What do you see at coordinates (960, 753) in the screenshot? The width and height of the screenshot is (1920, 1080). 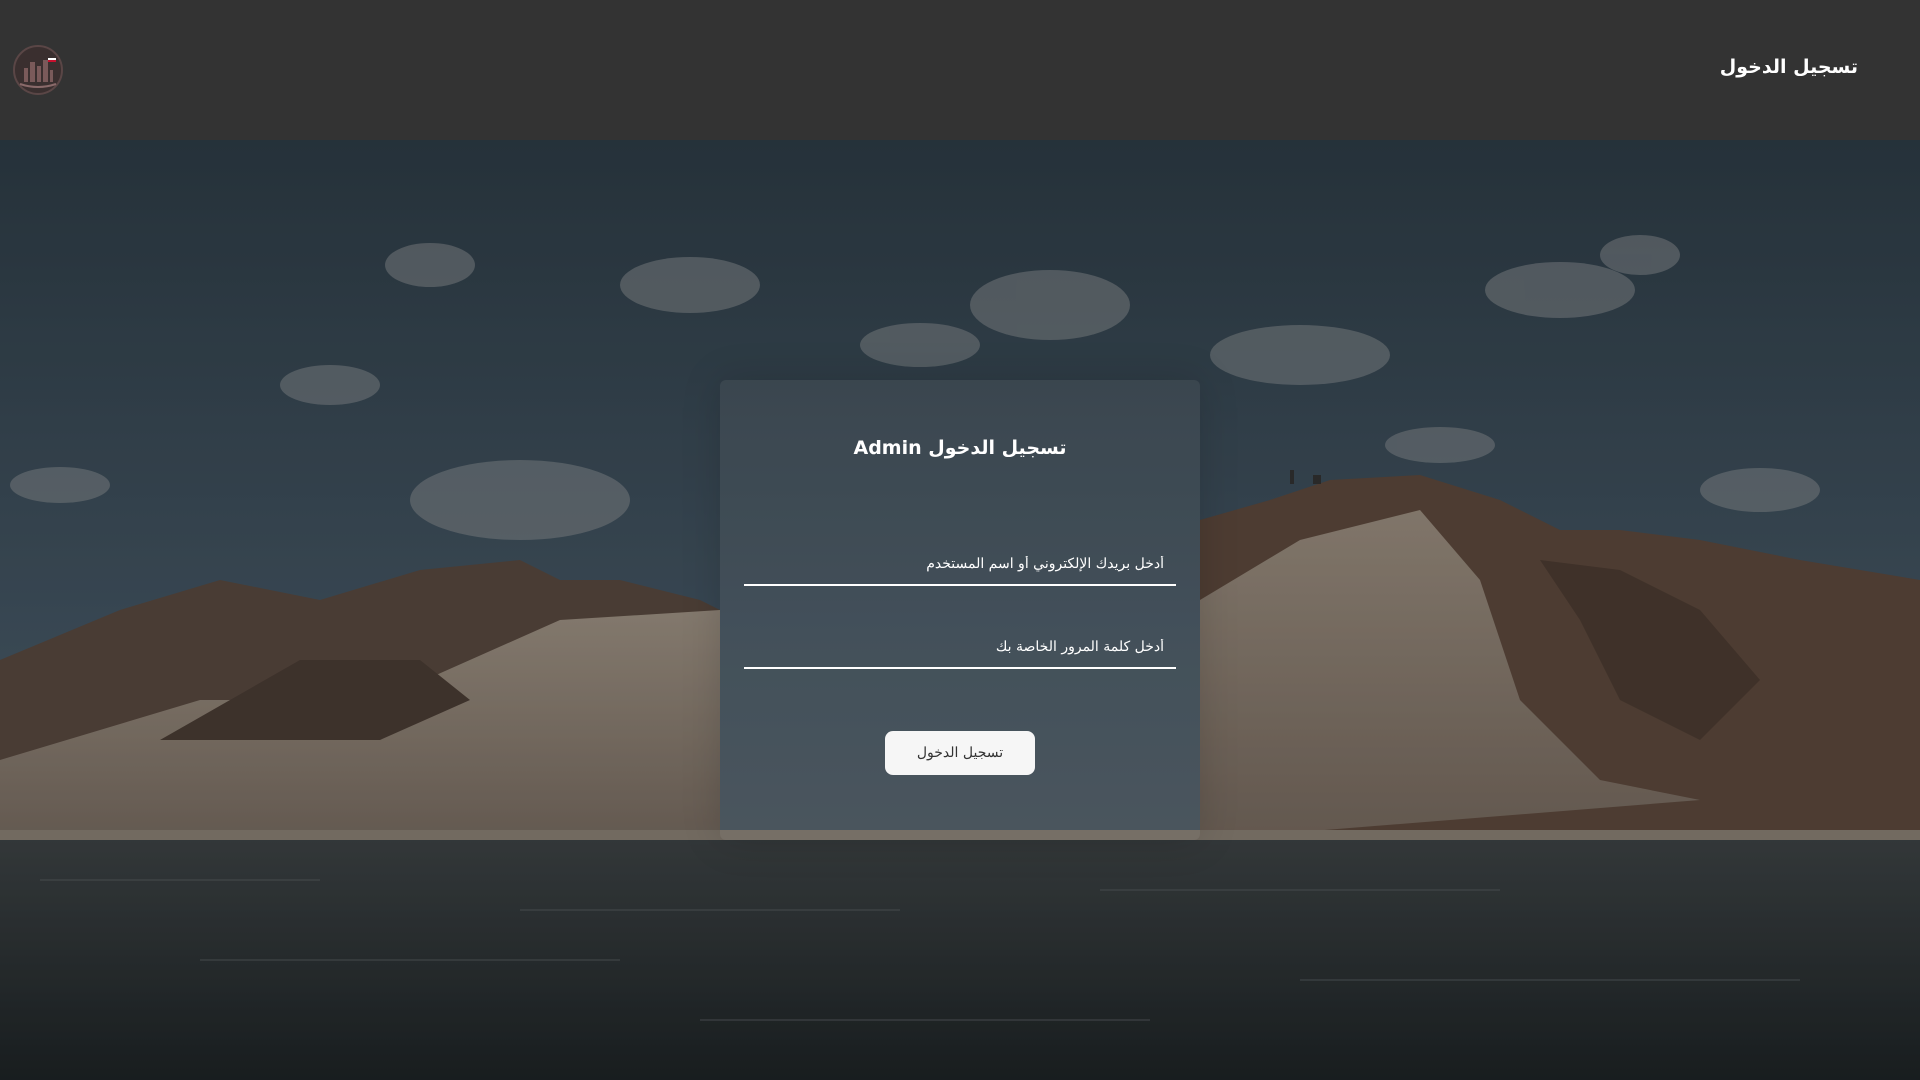 I see `login-button: تسجيل الدخول` at bounding box center [960, 753].